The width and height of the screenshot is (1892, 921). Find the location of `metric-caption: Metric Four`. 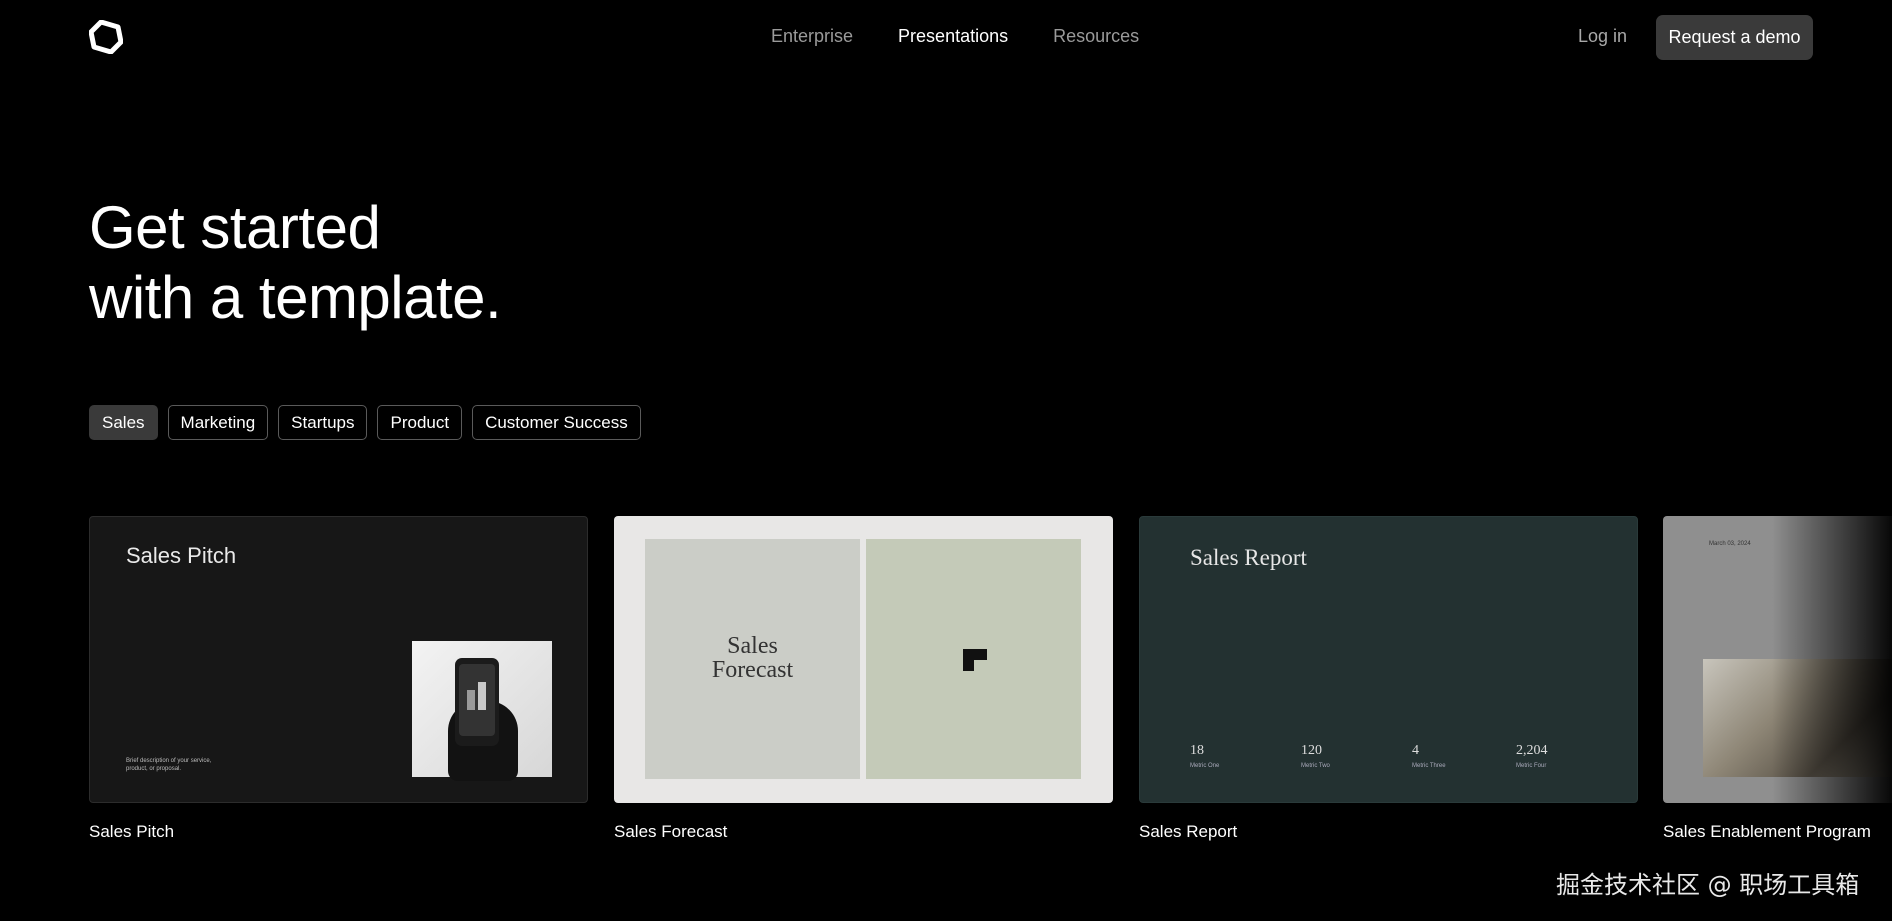

metric-caption: Metric Four is located at coordinates (1531, 766).